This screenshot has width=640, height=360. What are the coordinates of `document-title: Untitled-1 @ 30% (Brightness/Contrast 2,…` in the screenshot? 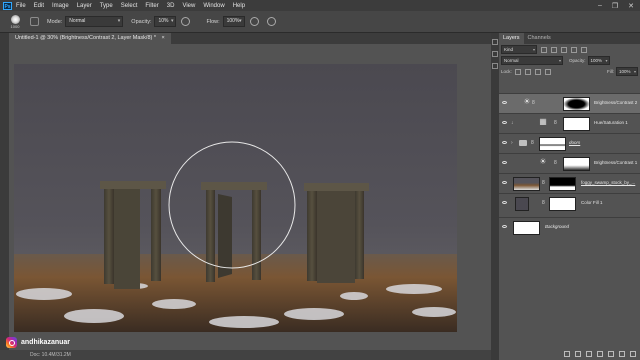 It's located at (86, 38).